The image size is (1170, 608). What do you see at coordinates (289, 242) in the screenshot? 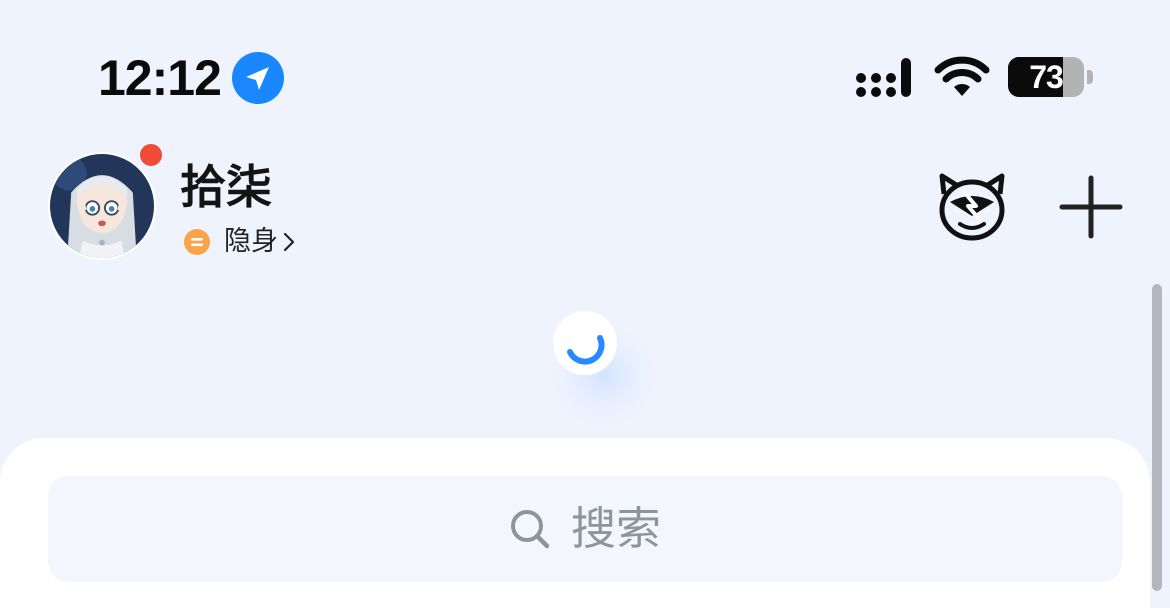
I see `chevron-right-icon` at bounding box center [289, 242].